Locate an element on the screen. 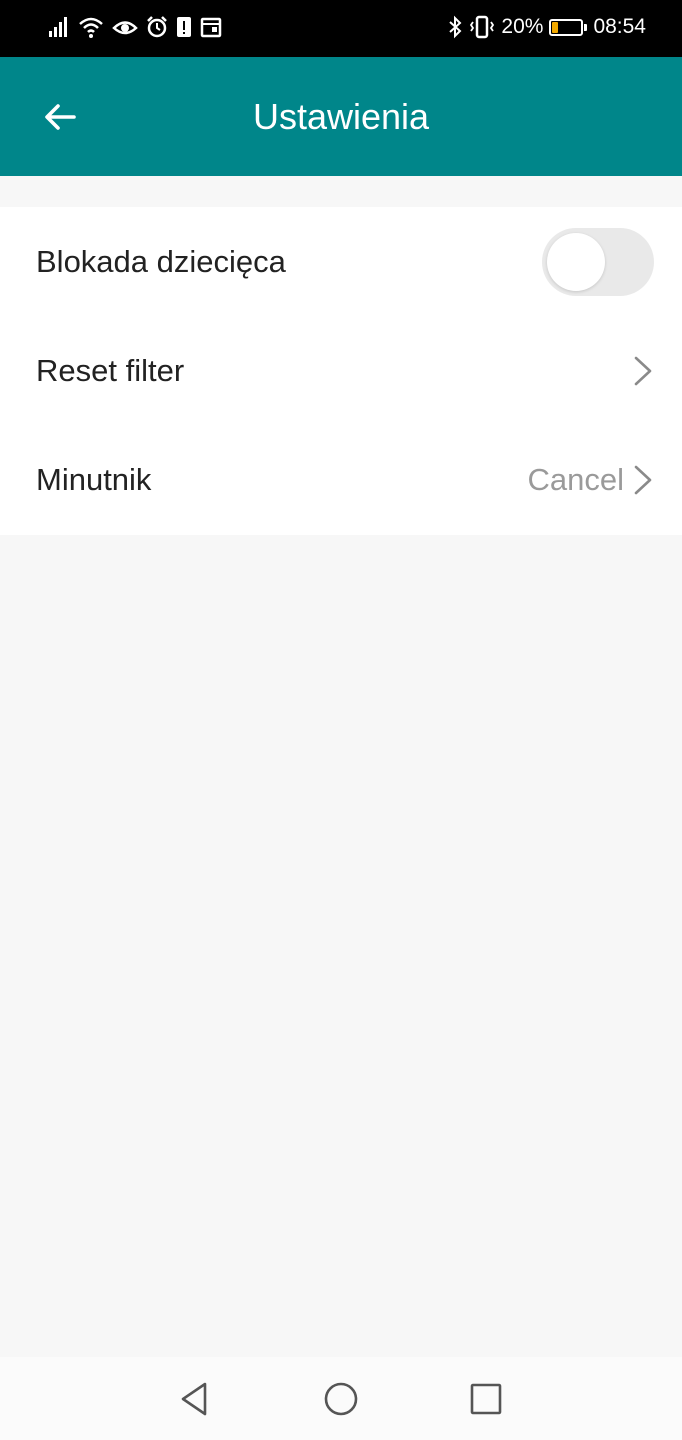 This screenshot has width=682, height=1440. app-bar: Ustawienia is located at coordinates (341, 116).